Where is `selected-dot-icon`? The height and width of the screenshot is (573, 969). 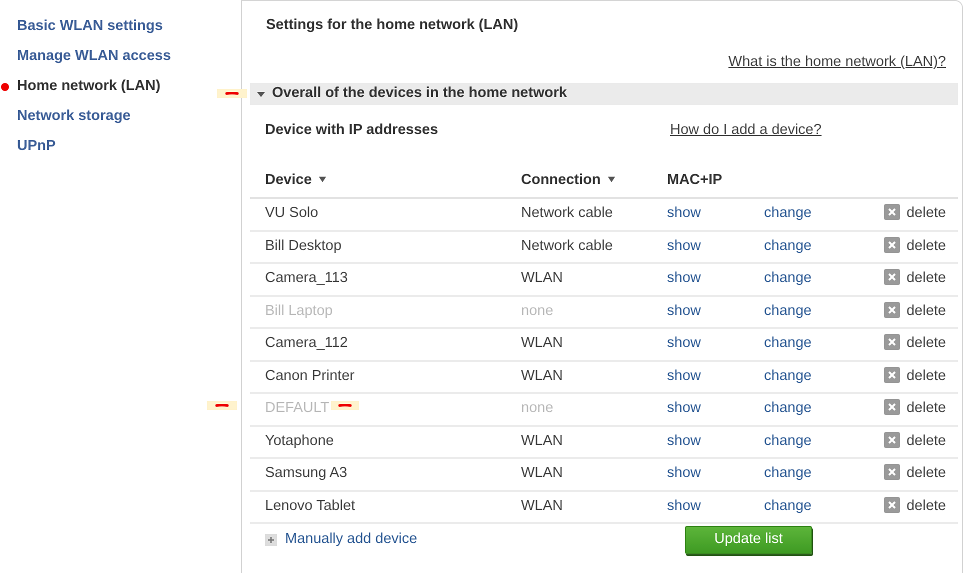
selected-dot-icon is located at coordinates (5, 87).